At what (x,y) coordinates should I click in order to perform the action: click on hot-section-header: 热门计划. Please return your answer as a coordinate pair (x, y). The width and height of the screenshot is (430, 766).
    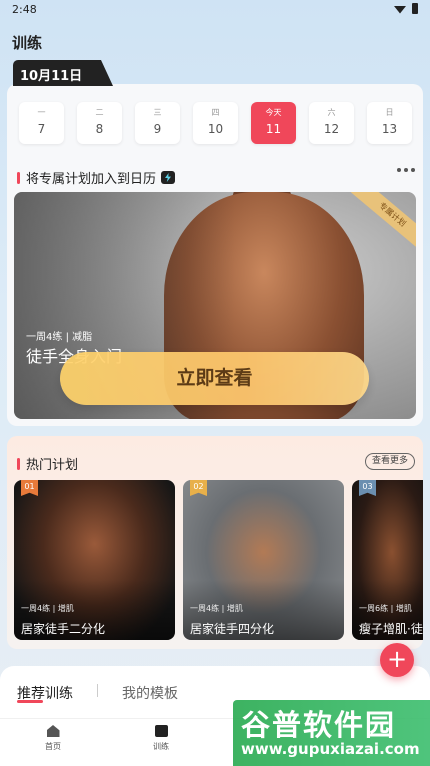
    Looking at the image, I should click on (47, 463).